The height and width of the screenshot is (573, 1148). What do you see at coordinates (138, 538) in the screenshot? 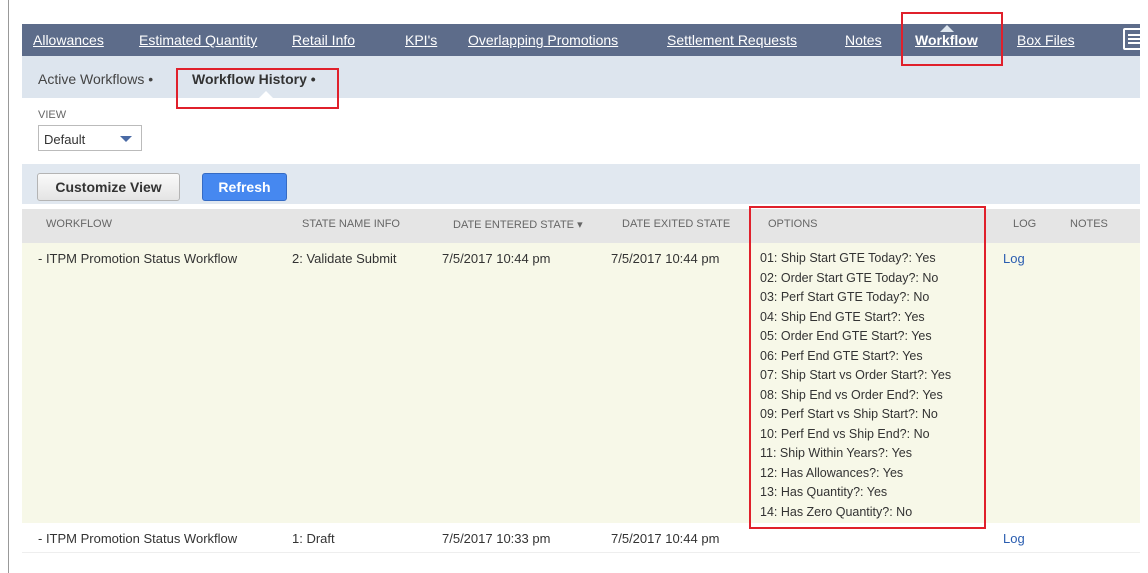
I see `row2-workflow: - ITPM Promotion Status Workflow` at bounding box center [138, 538].